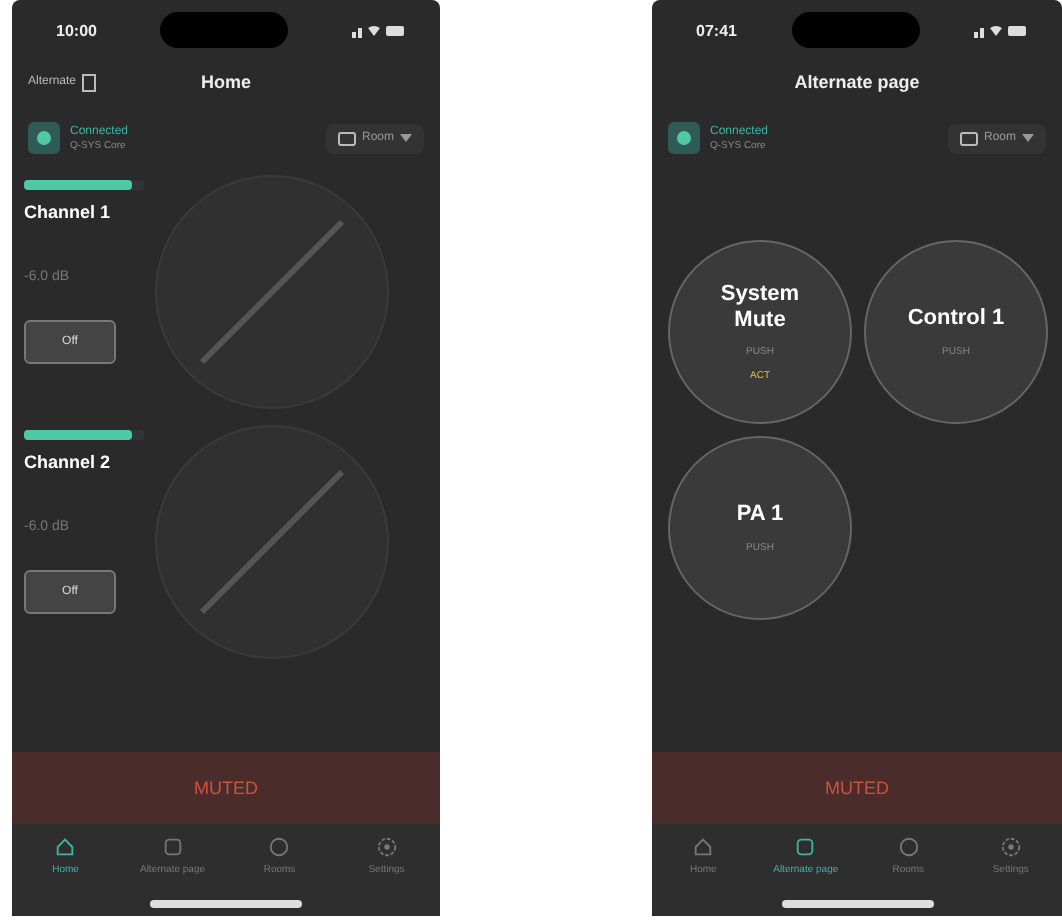  What do you see at coordinates (76, 30) in the screenshot?
I see `status-time: 10:00` at bounding box center [76, 30].